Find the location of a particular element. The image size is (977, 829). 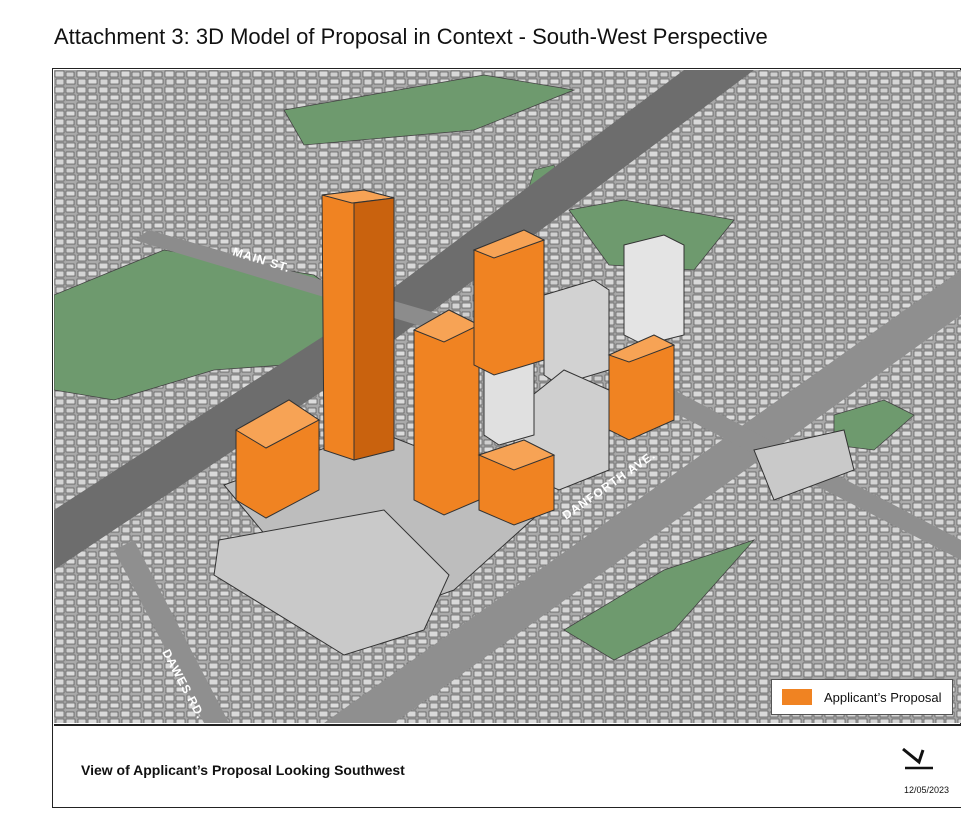

caption-date: 12/05/2023 is located at coordinates (926, 790).